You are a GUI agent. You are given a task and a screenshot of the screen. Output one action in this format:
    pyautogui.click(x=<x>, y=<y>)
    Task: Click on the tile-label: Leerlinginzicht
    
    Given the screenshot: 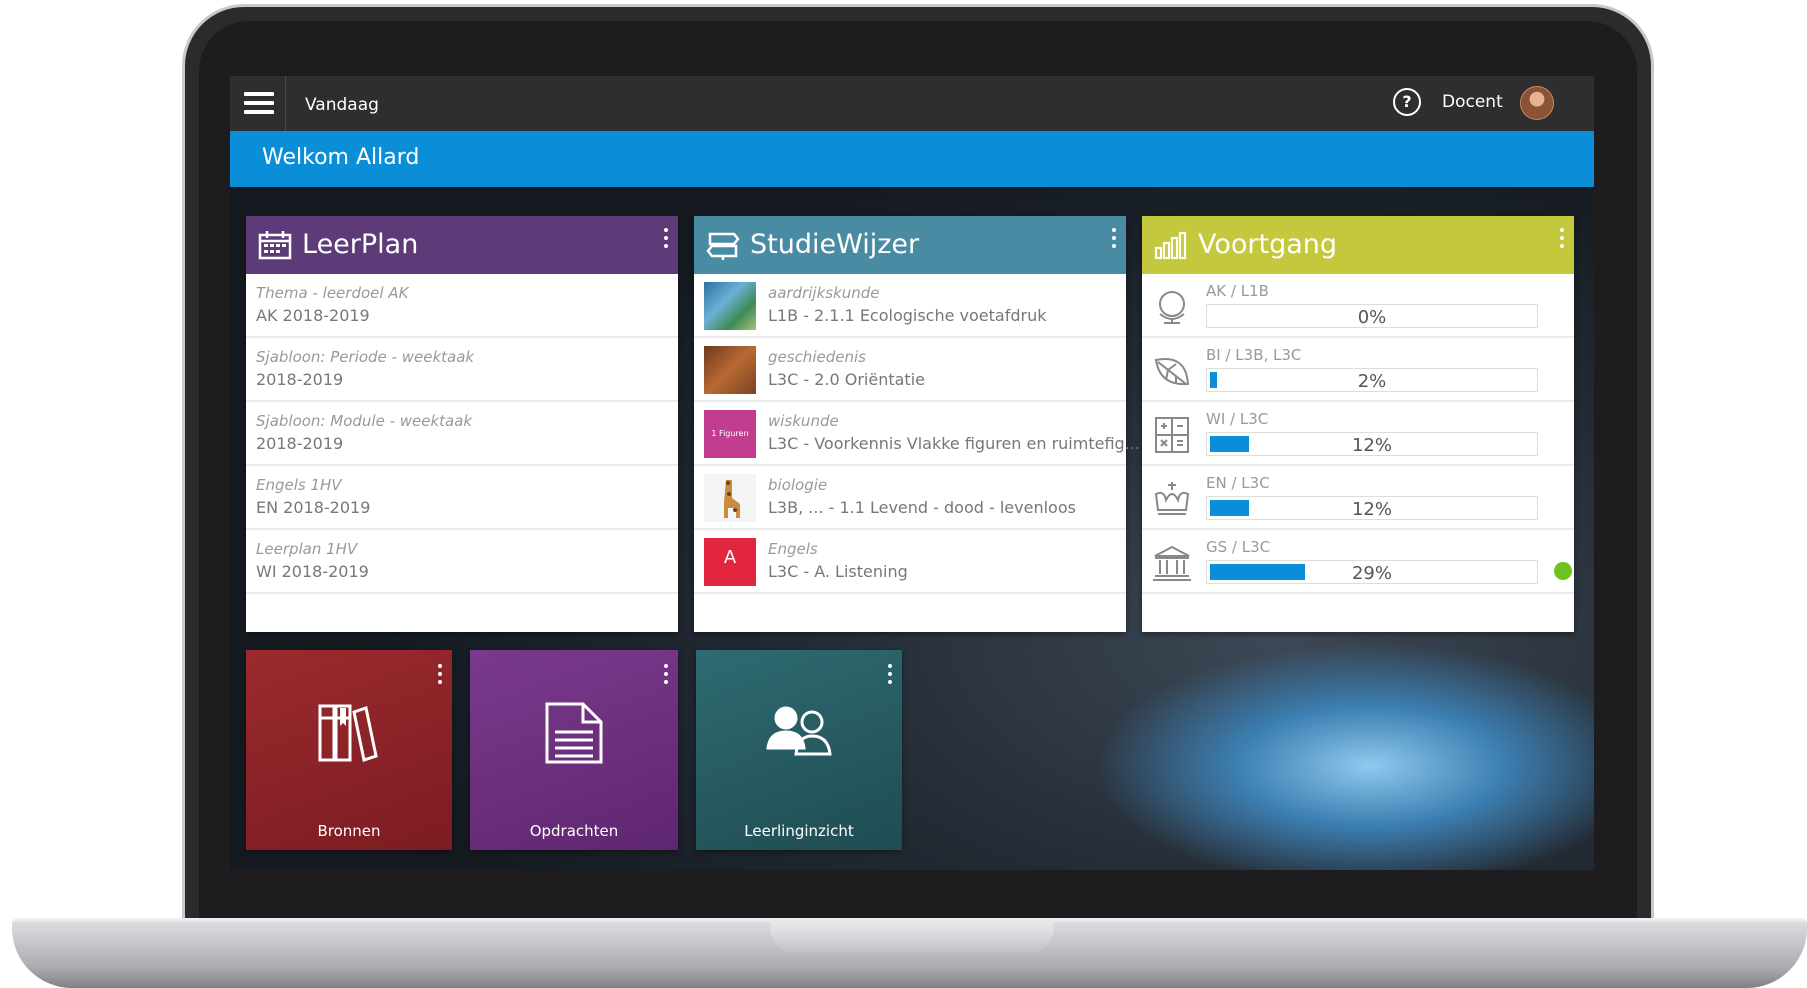 What is the action you would take?
    pyautogui.click(x=799, y=831)
    